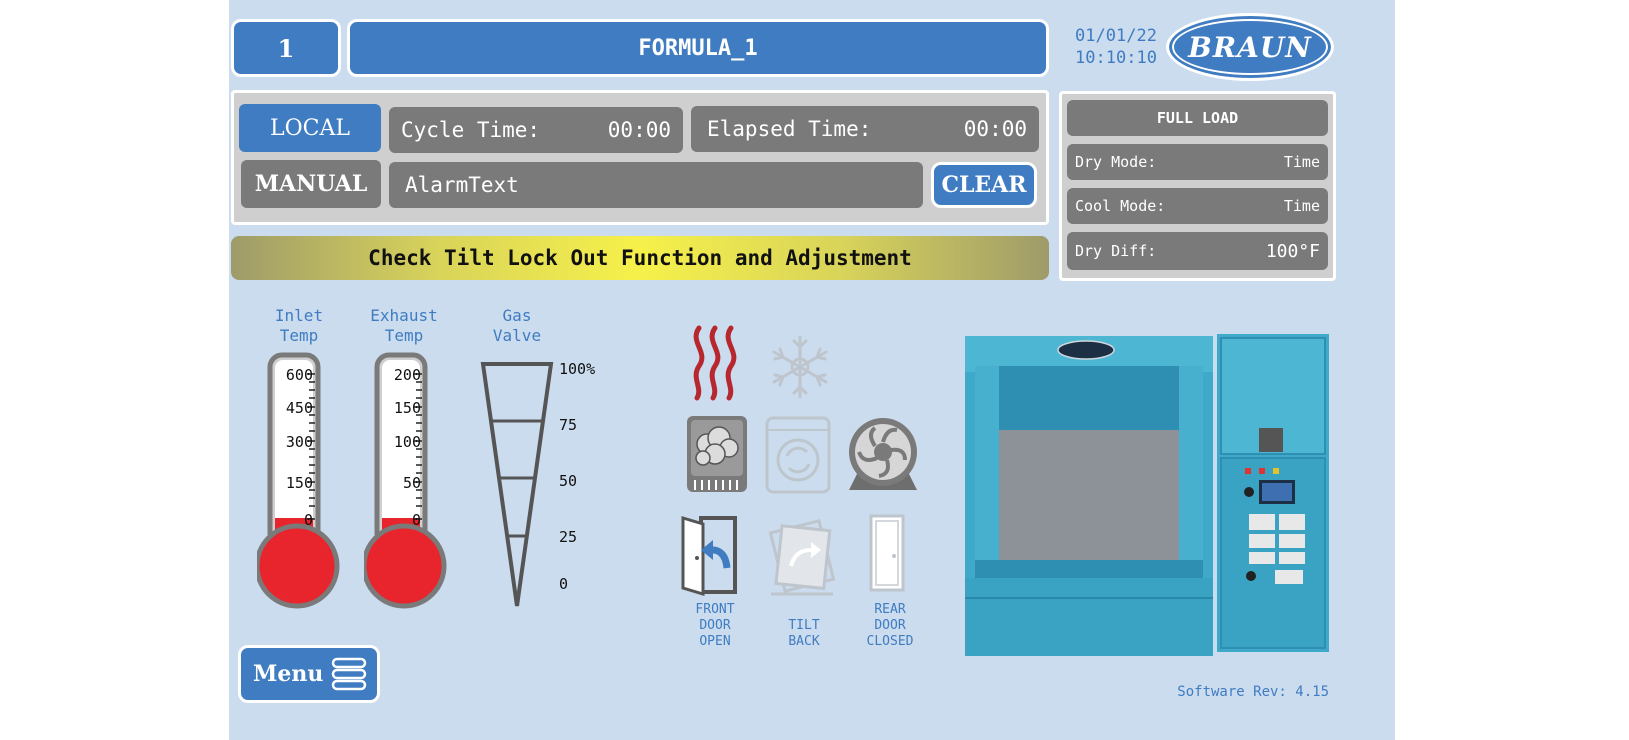  I want to click on menu-label: Menu, so click(288, 674).